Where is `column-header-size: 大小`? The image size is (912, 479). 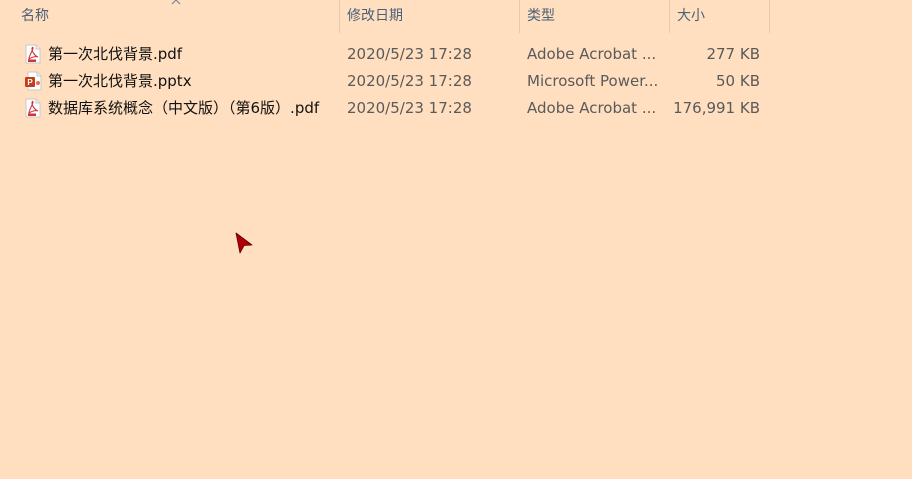 column-header-size: 大小 is located at coordinates (719, 16).